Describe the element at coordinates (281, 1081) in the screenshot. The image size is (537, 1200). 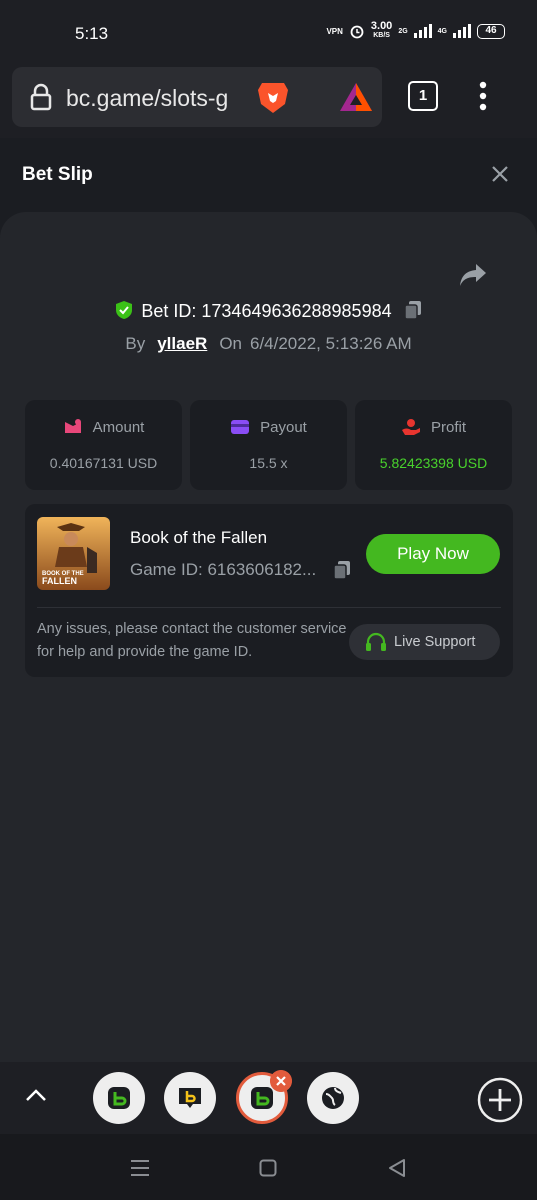
I see `close-tab-icon` at that location.